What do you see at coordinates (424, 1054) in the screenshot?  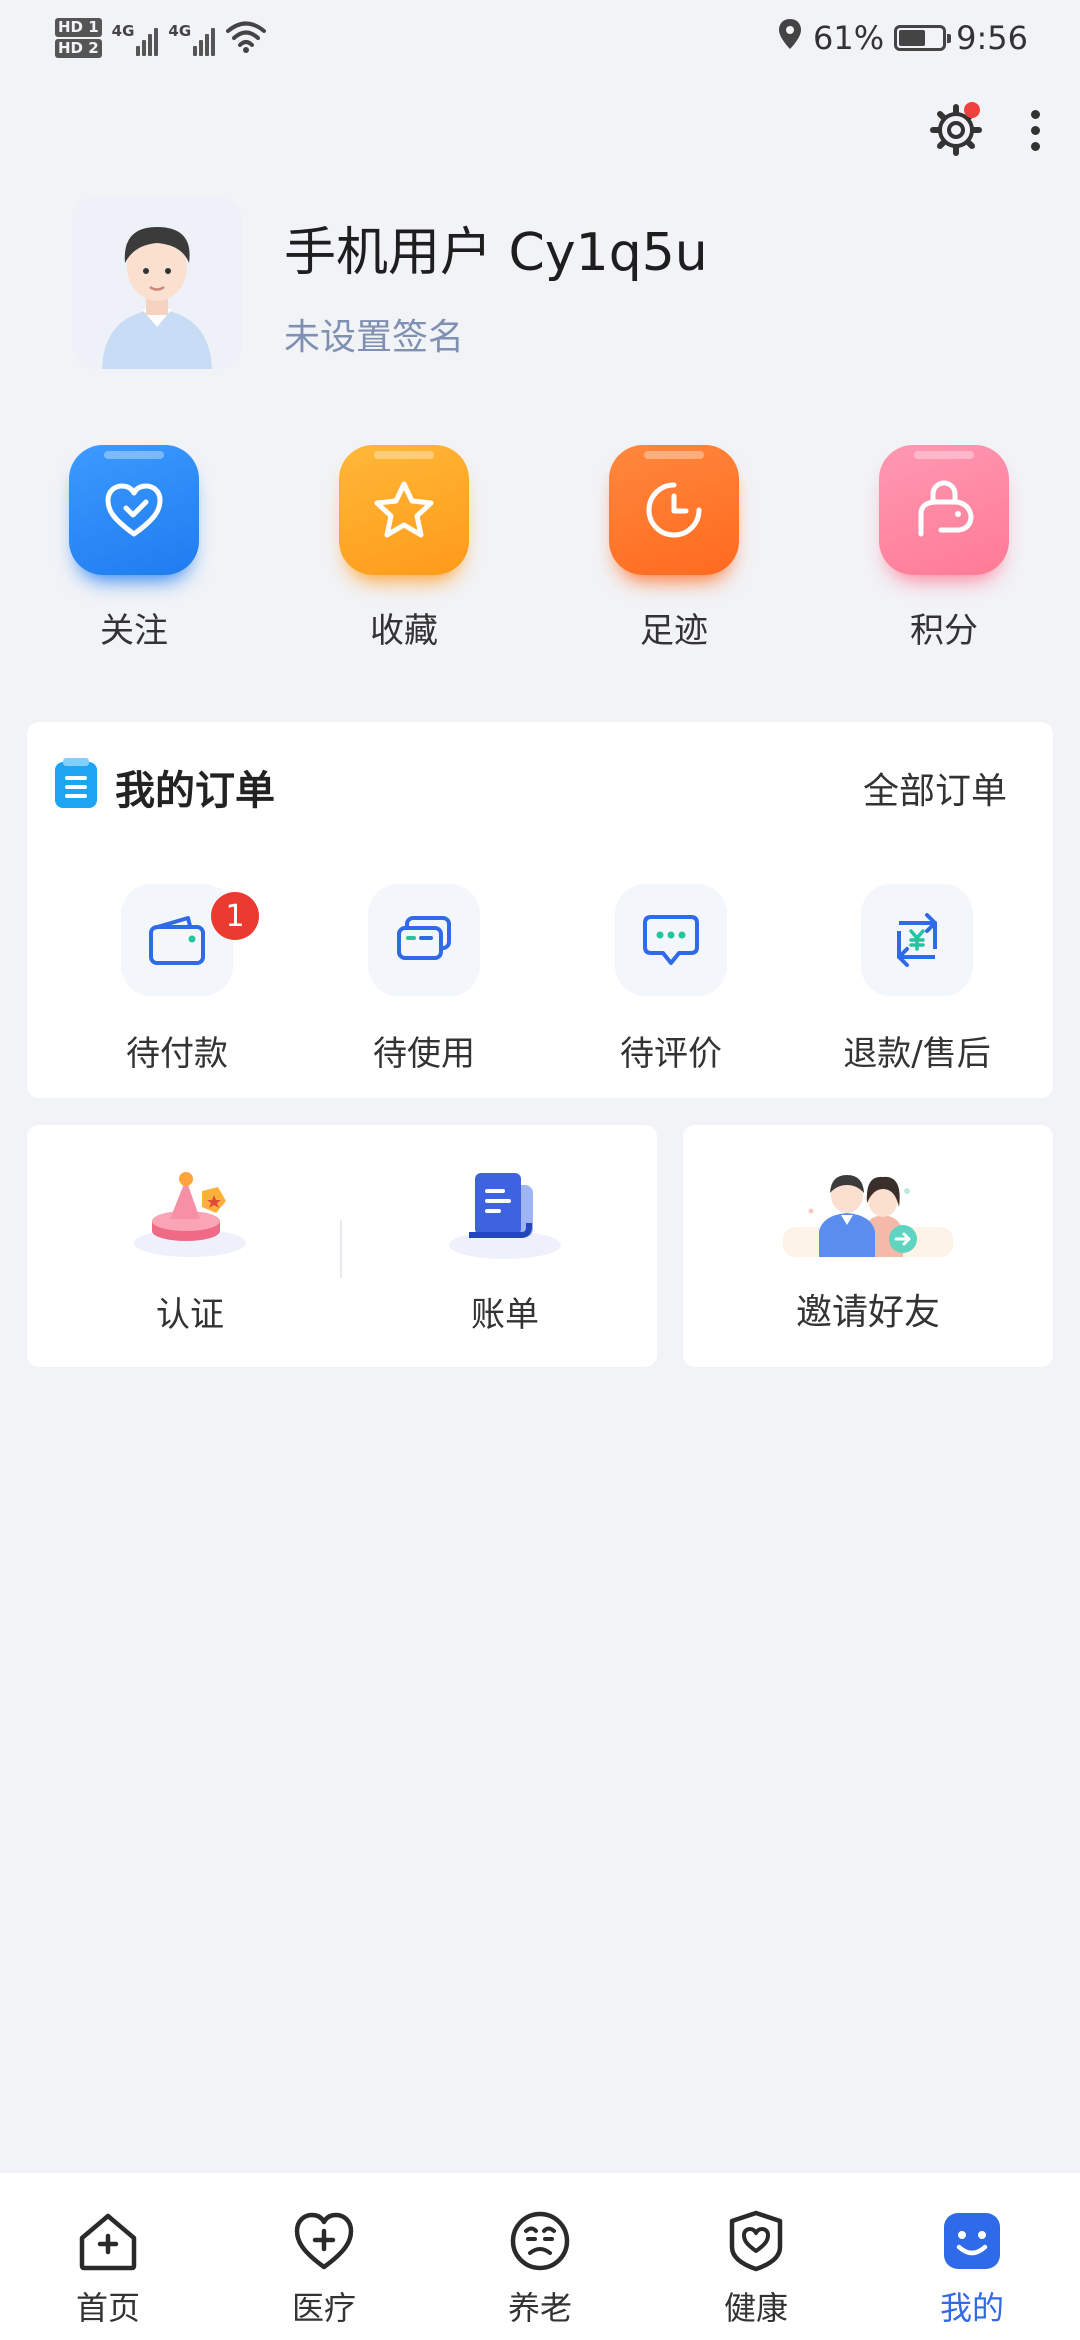 I see `order-label: 待使用` at bounding box center [424, 1054].